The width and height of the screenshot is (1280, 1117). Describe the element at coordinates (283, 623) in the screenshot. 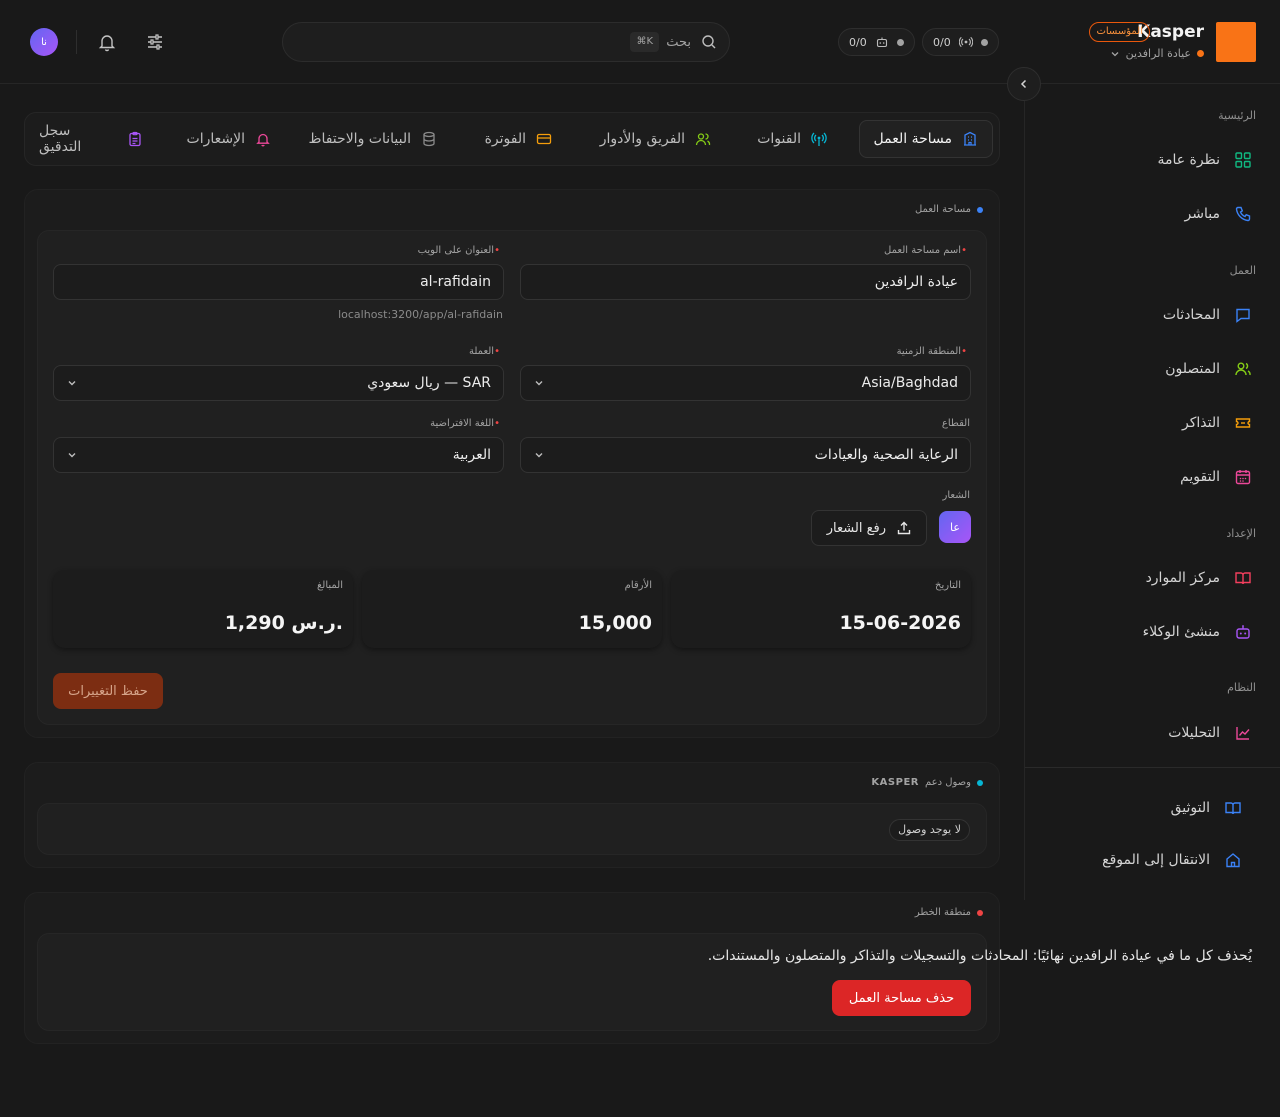

I see `amount-format-value: 1,290 ر.س.` at that location.